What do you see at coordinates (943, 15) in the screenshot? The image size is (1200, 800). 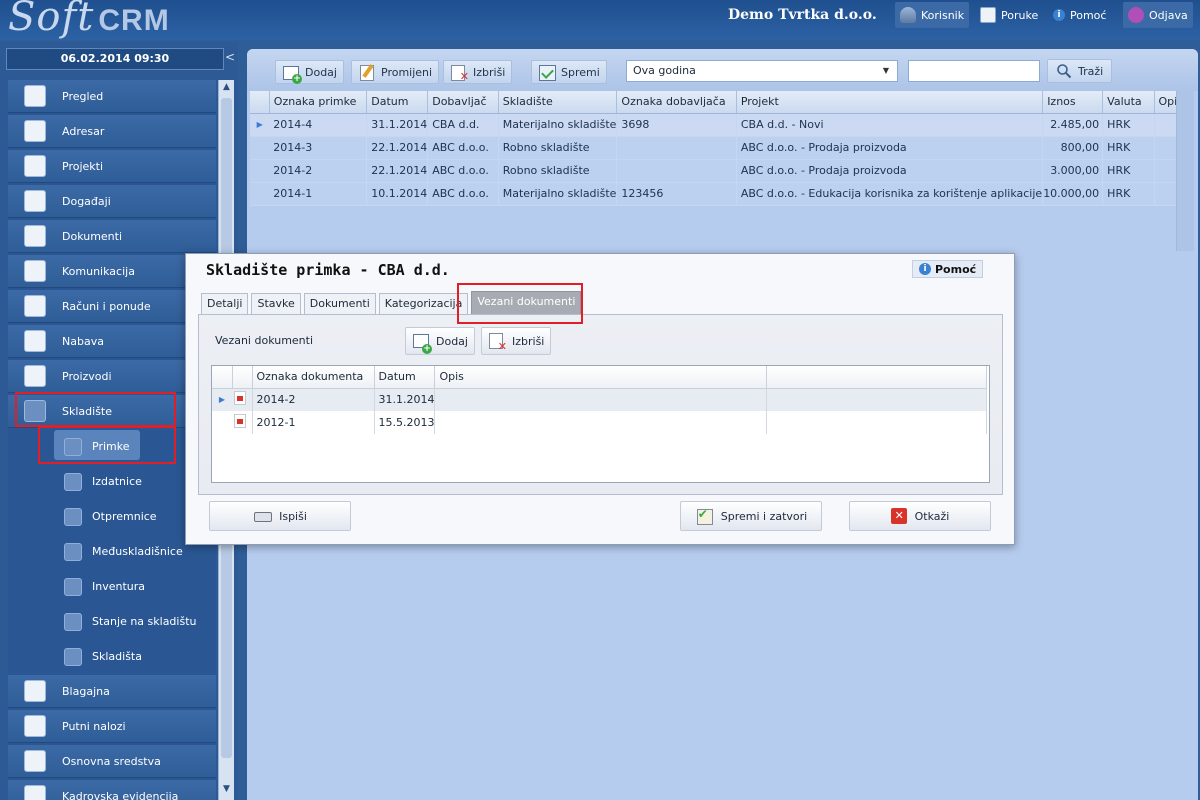 I see `user-label: Korisnik` at bounding box center [943, 15].